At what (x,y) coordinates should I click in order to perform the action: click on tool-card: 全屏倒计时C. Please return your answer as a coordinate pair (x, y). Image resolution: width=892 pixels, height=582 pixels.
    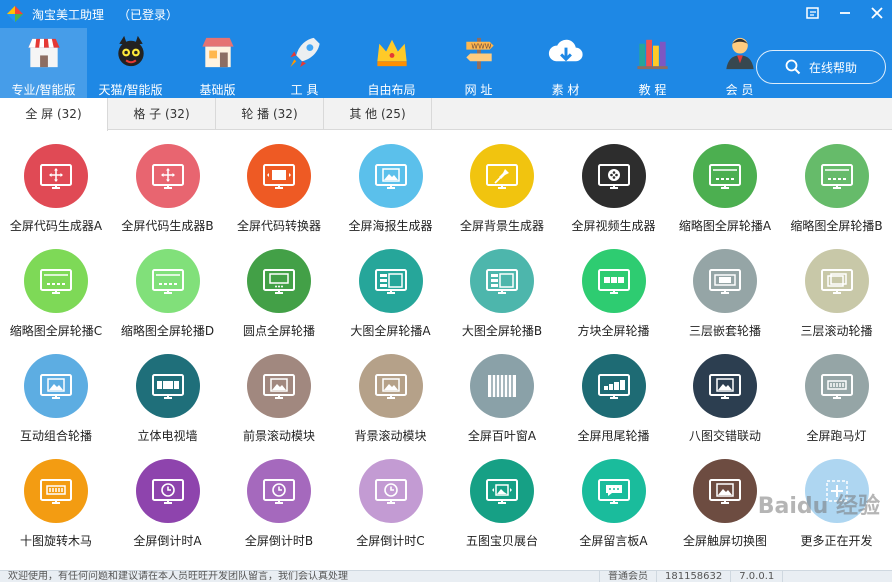
    Looking at the image, I should click on (391, 499).